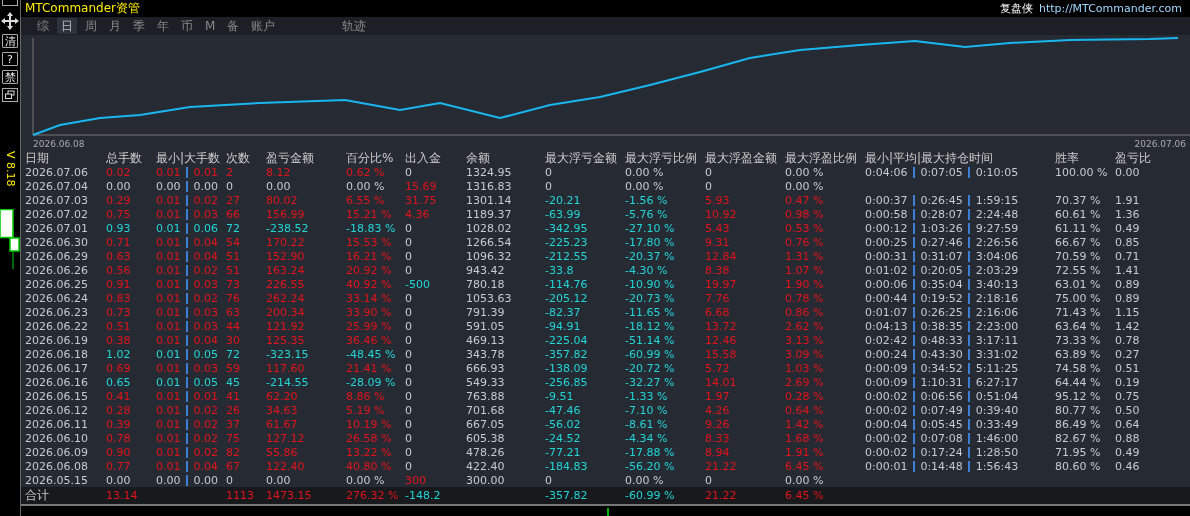  Describe the element at coordinates (210, 26) in the screenshot. I see `tab: M` at that location.